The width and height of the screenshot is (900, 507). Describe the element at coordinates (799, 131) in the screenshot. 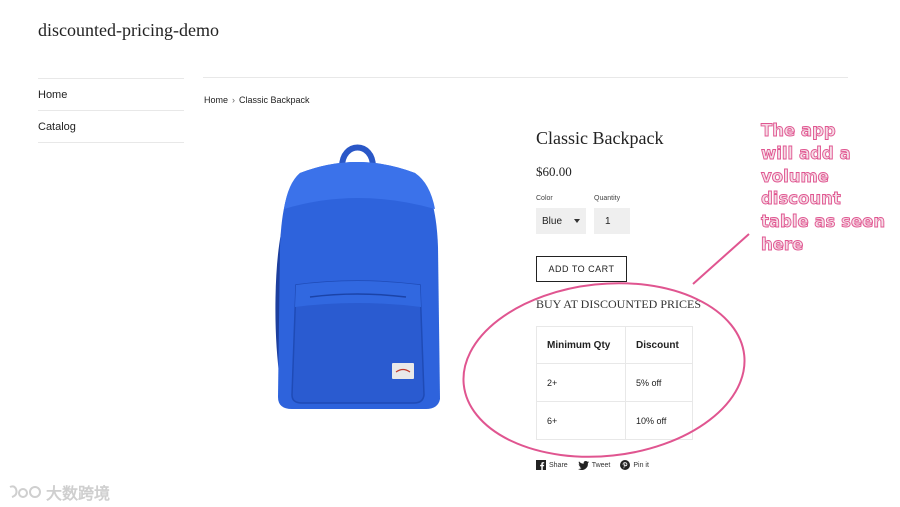

I see `annotation-line: The app` at that location.